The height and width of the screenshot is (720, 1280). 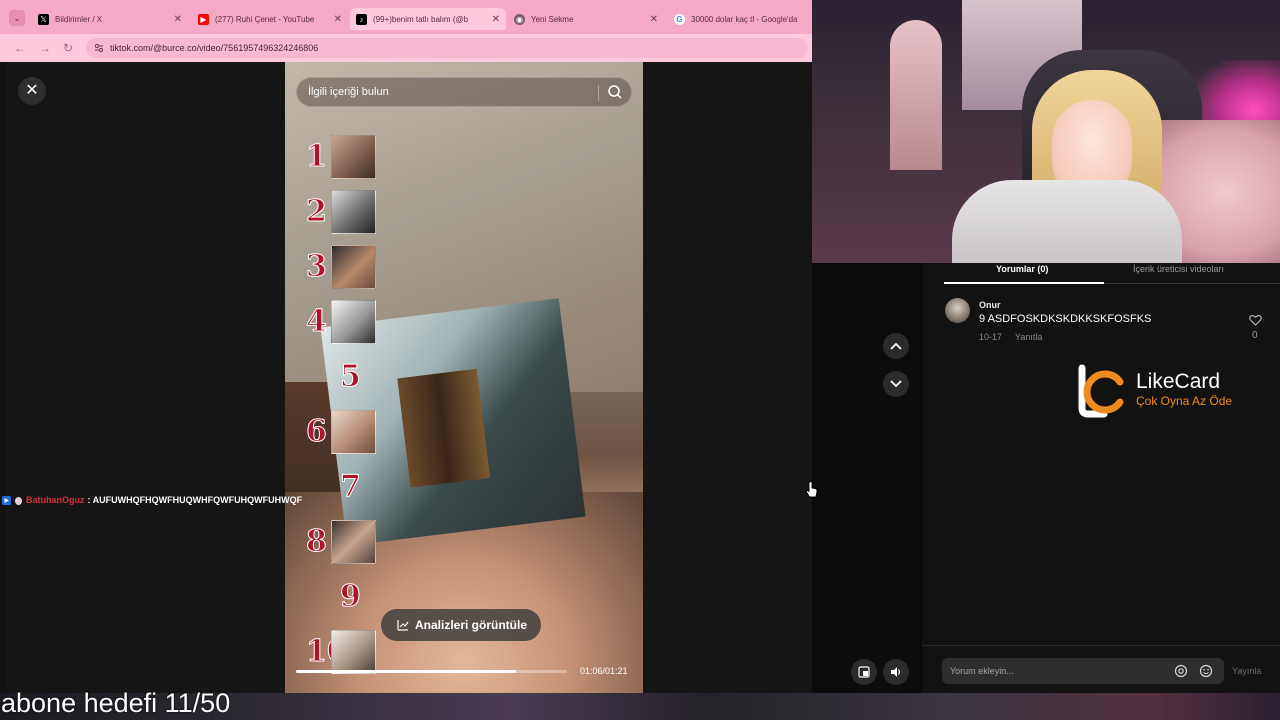 I want to click on analytics-chart-icon, so click(x=403, y=625).